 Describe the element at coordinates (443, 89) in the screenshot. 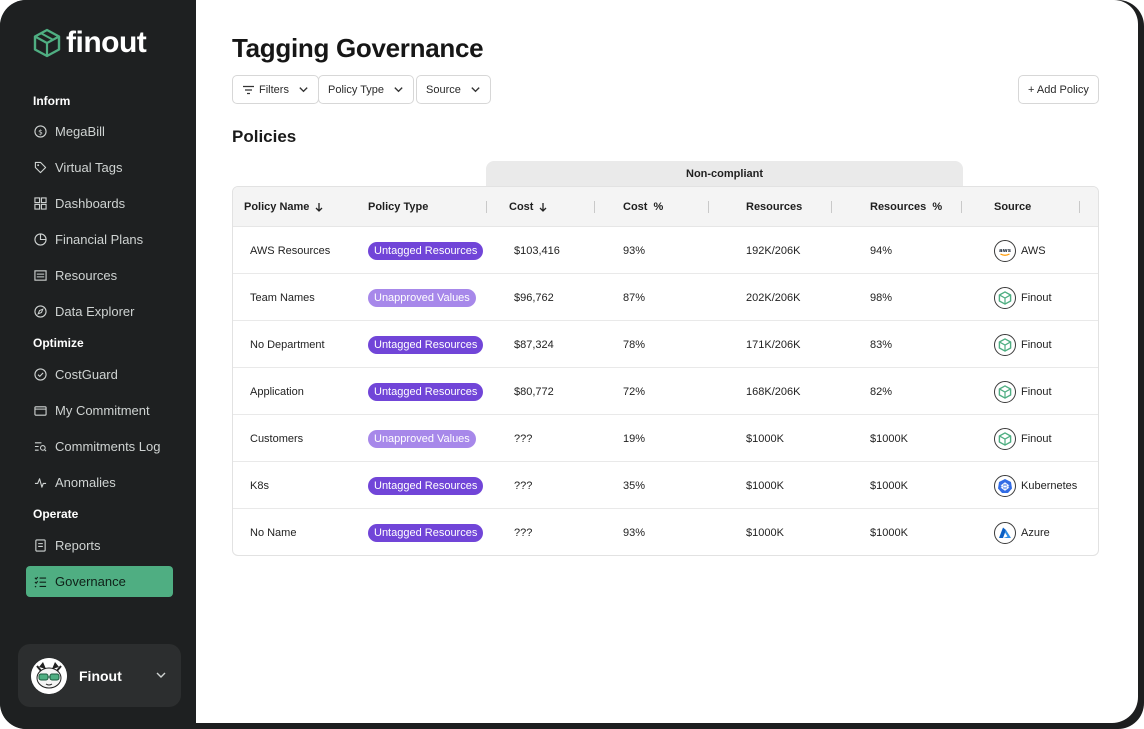

I see `source-label: Source` at that location.